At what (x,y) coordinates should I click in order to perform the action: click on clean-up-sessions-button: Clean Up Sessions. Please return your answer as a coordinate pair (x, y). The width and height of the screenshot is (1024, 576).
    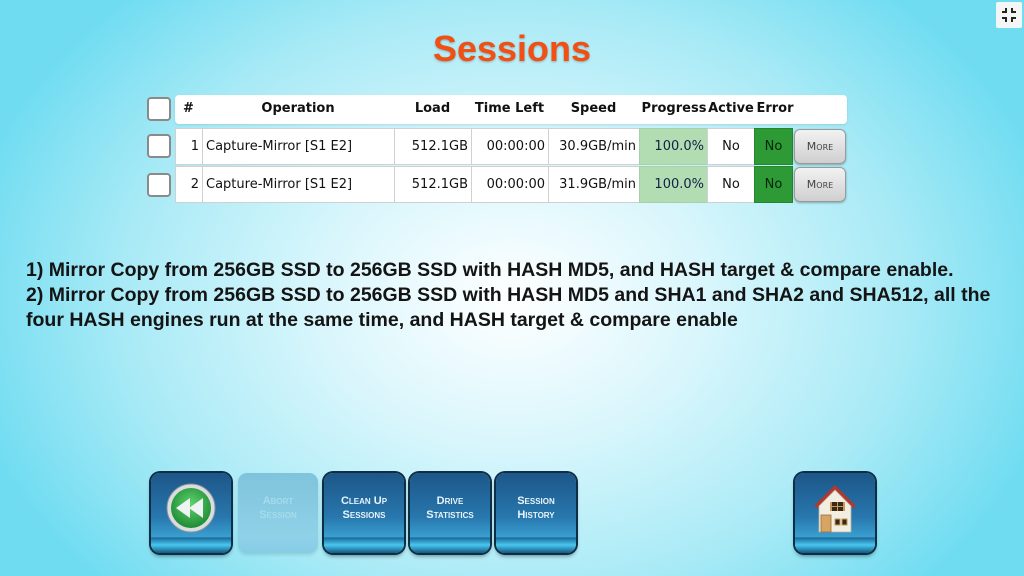
    Looking at the image, I should click on (364, 513).